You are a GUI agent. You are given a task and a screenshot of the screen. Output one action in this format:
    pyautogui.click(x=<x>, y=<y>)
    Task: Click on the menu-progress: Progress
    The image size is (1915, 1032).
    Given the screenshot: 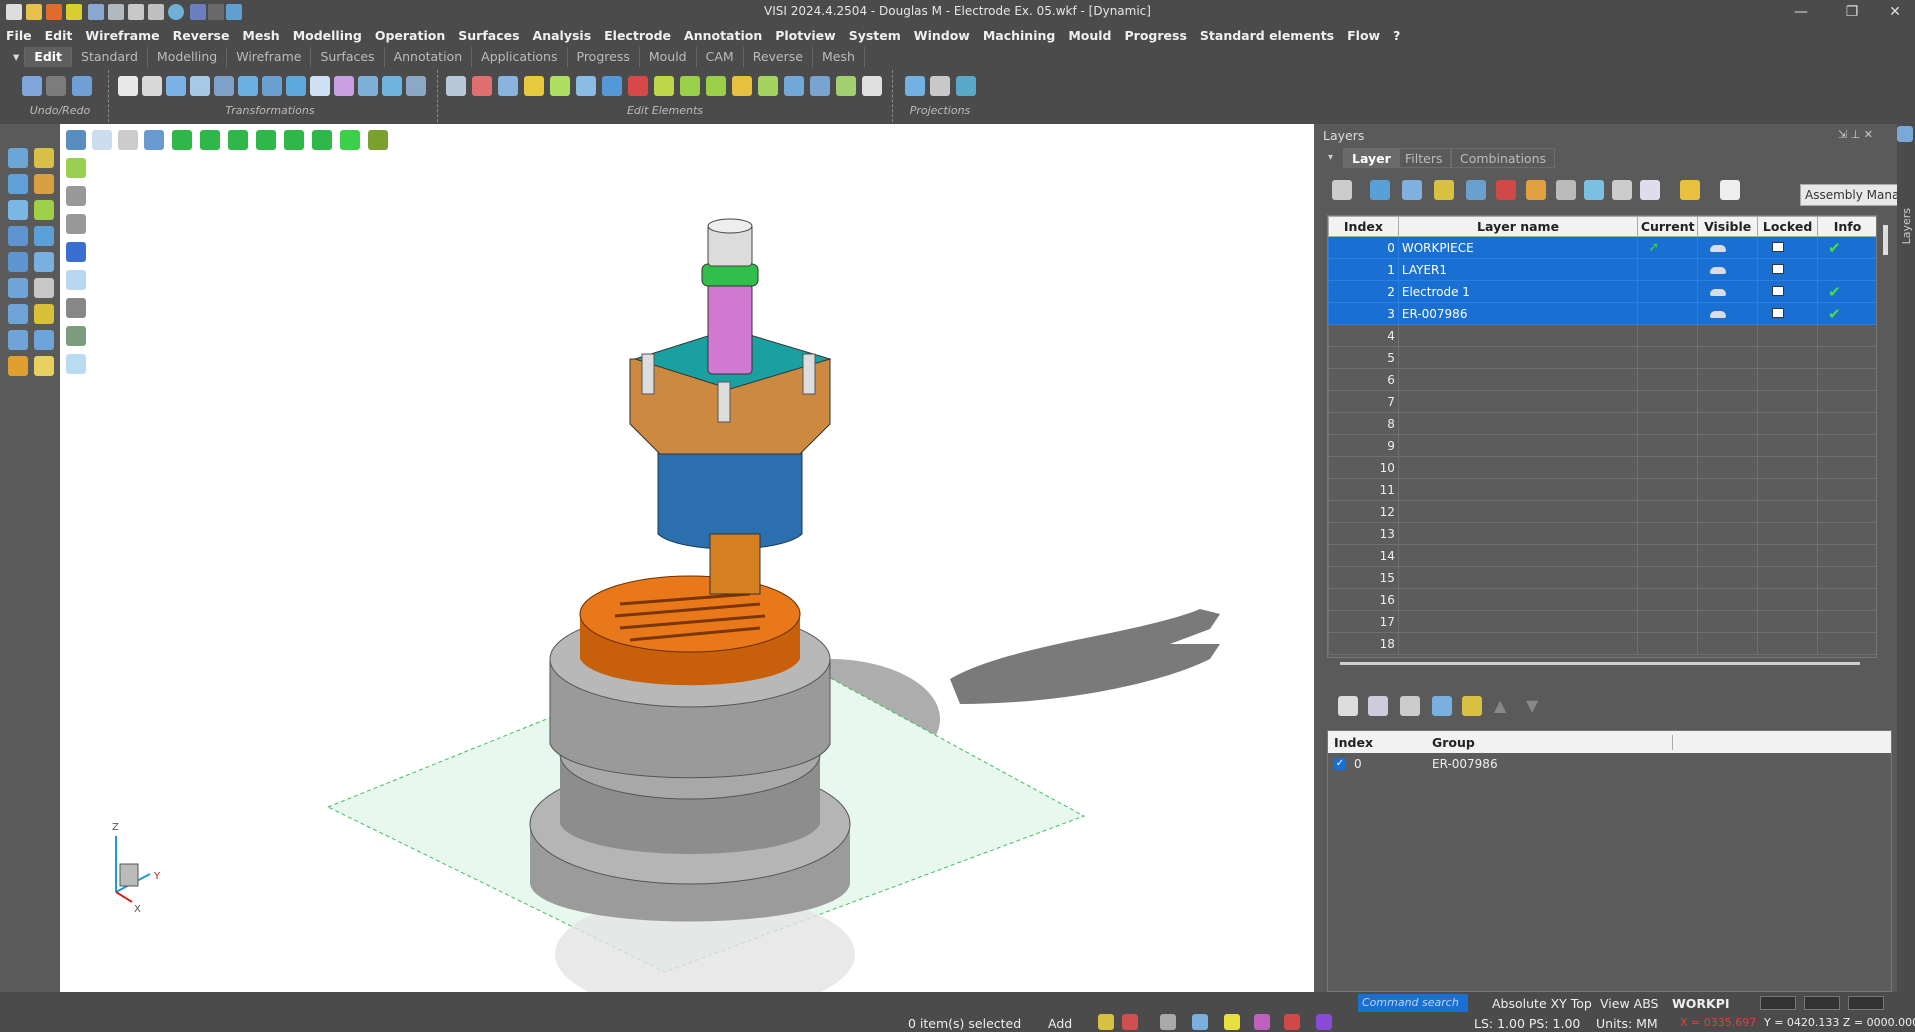 What is the action you would take?
    pyautogui.click(x=1156, y=35)
    